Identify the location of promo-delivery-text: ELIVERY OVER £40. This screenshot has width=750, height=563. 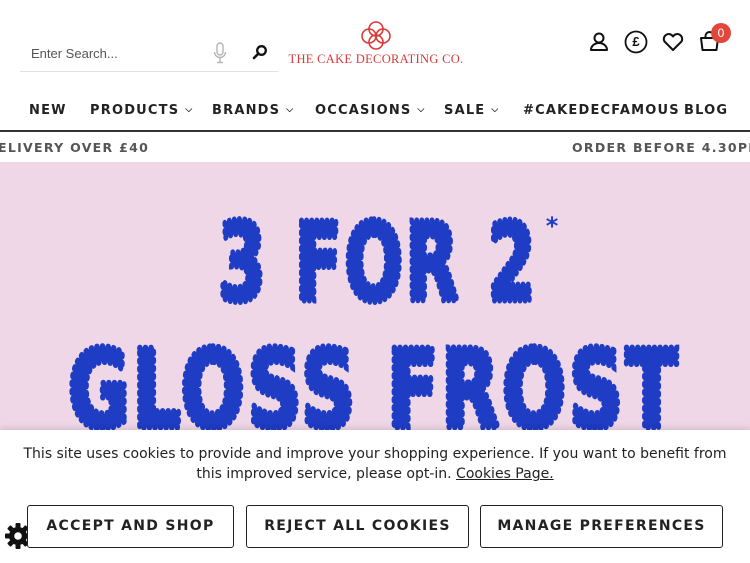
(75, 147).